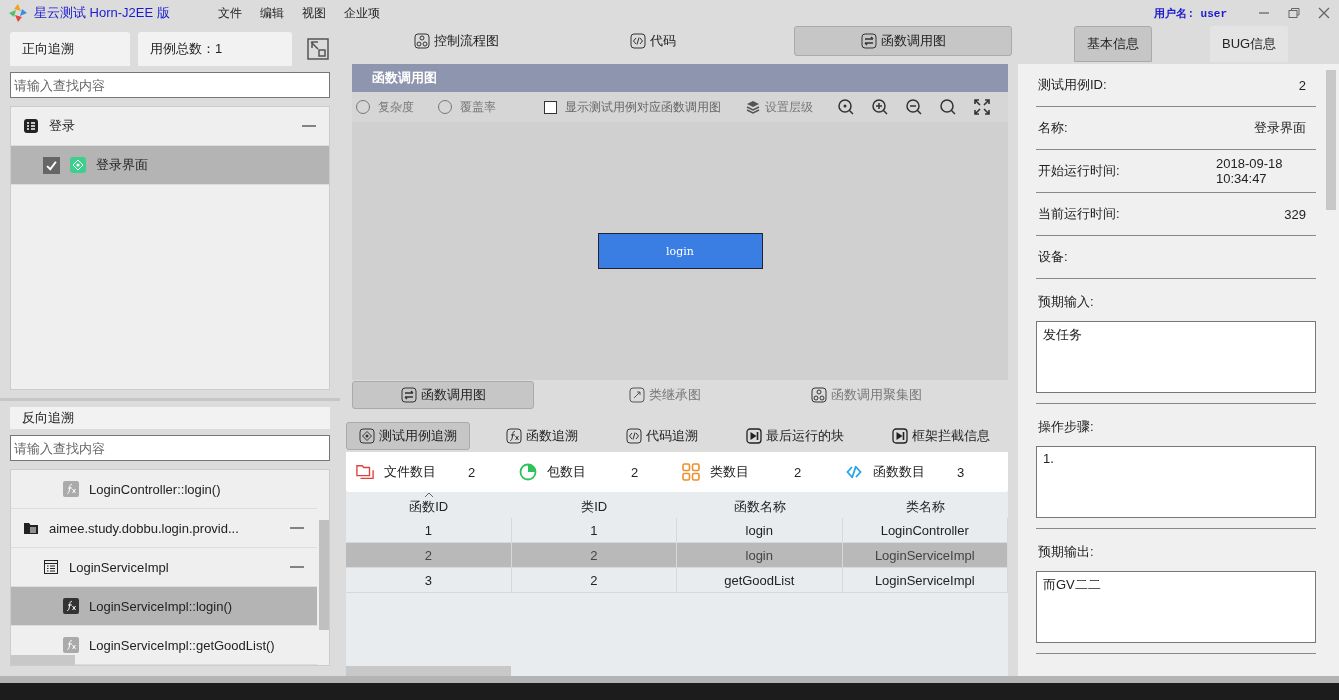 The width and height of the screenshot is (1339, 700). What do you see at coordinates (1079, 171) in the screenshot?
I see `field-label: 开始运行时间:` at bounding box center [1079, 171].